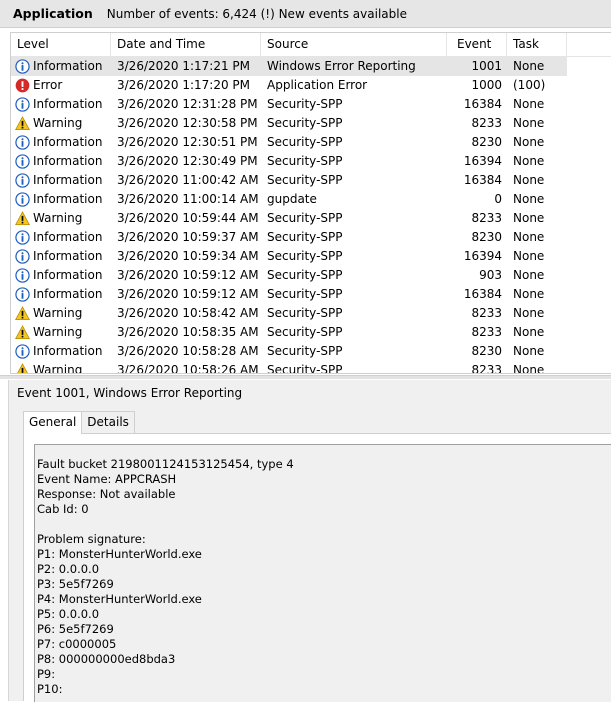  What do you see at coordinates (324, 584) in the screenshot?
I see `description-line: P3: 5e5f7269` at bounding box center [324, 584].